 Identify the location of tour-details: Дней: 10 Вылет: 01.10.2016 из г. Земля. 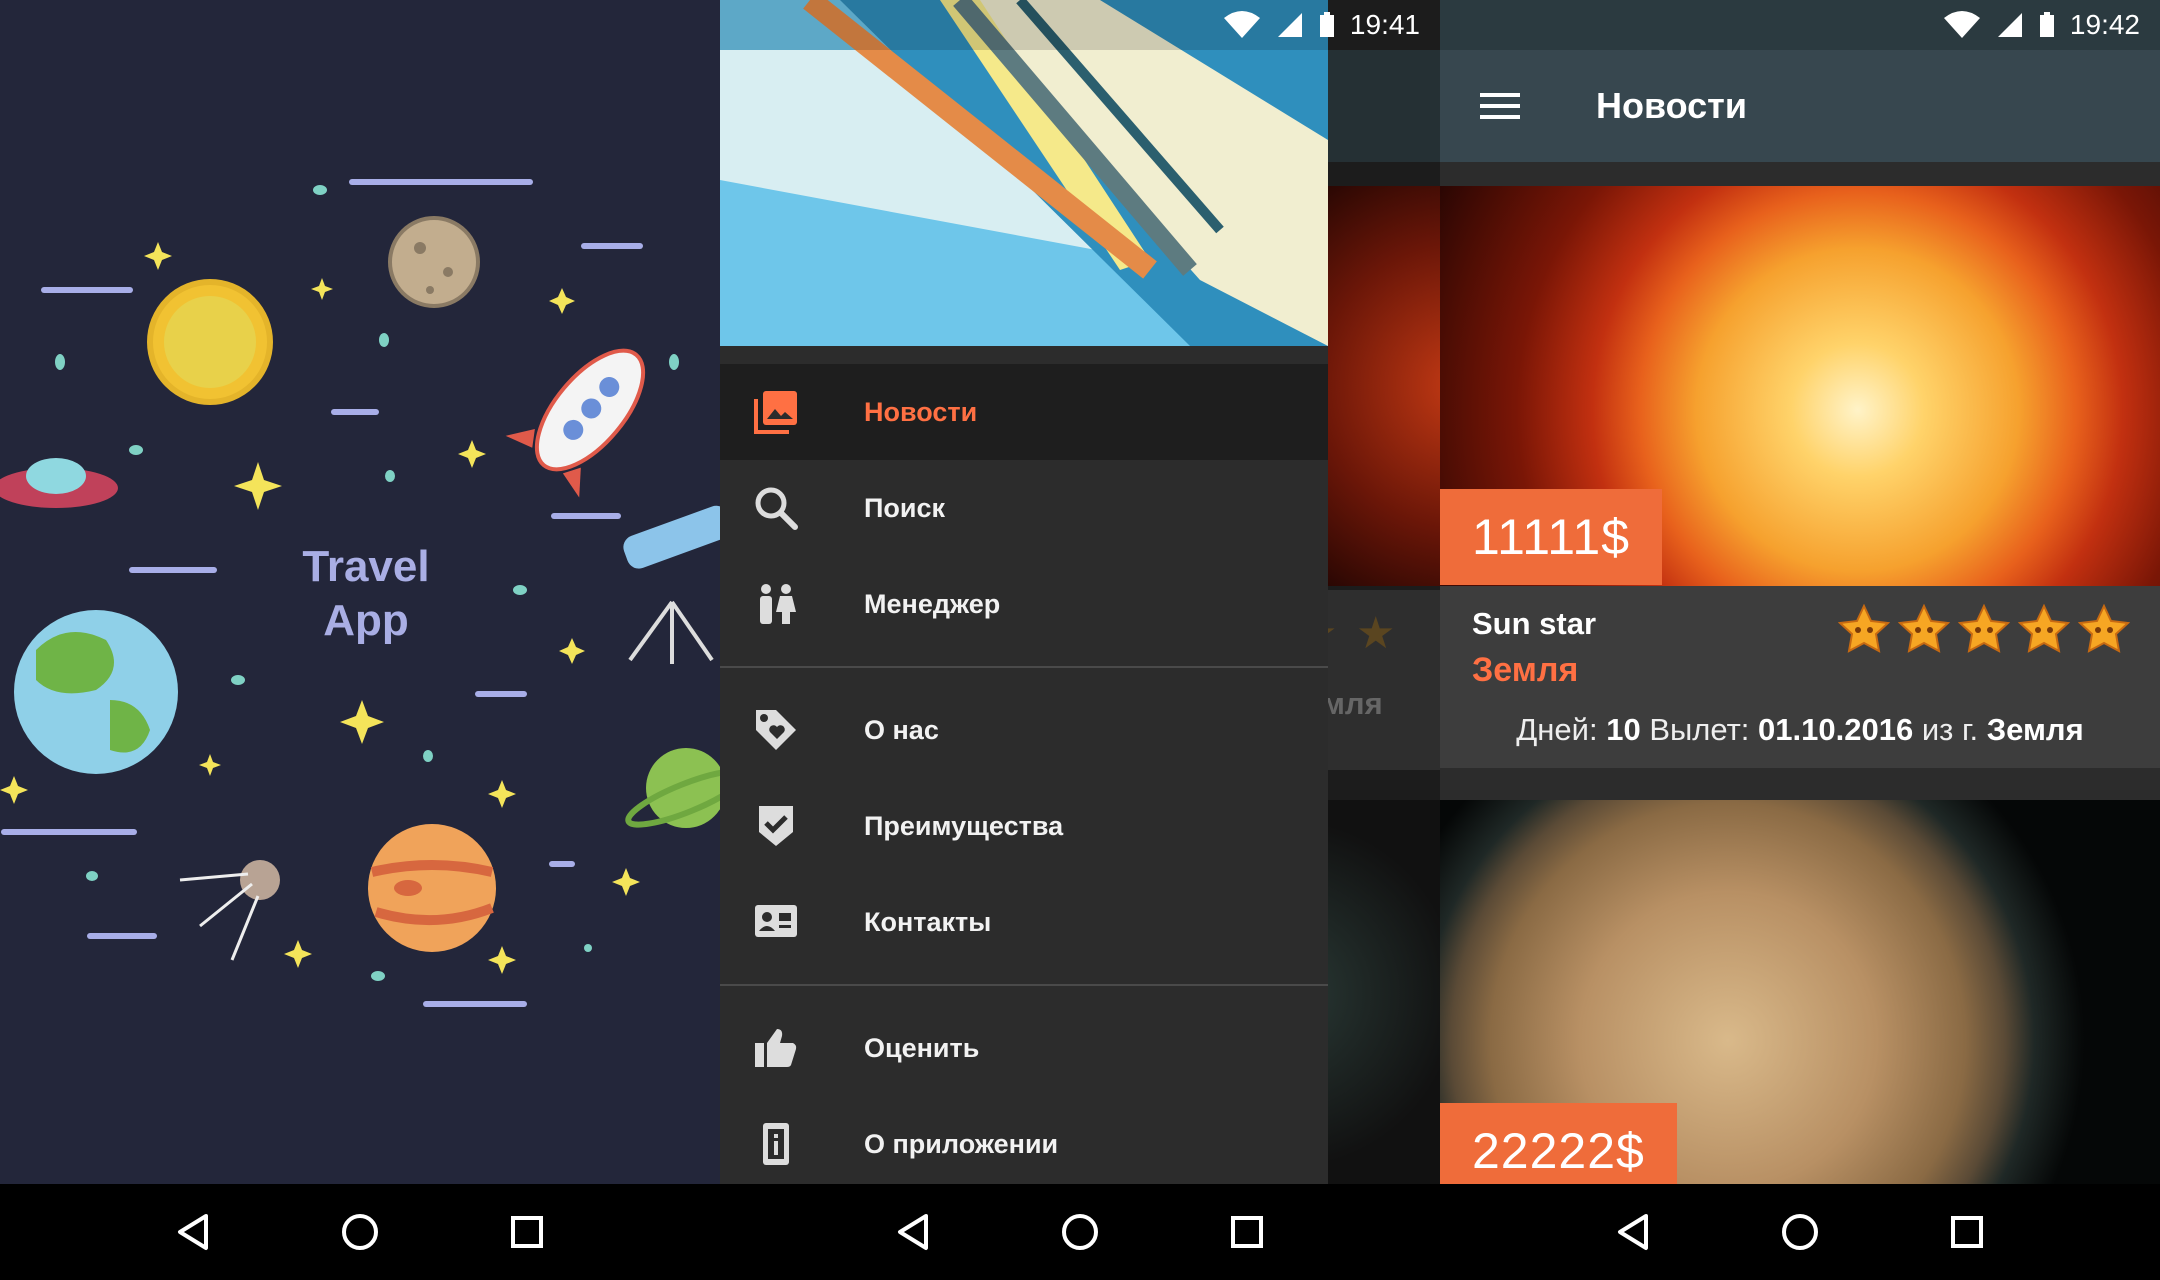
(1800, 730).